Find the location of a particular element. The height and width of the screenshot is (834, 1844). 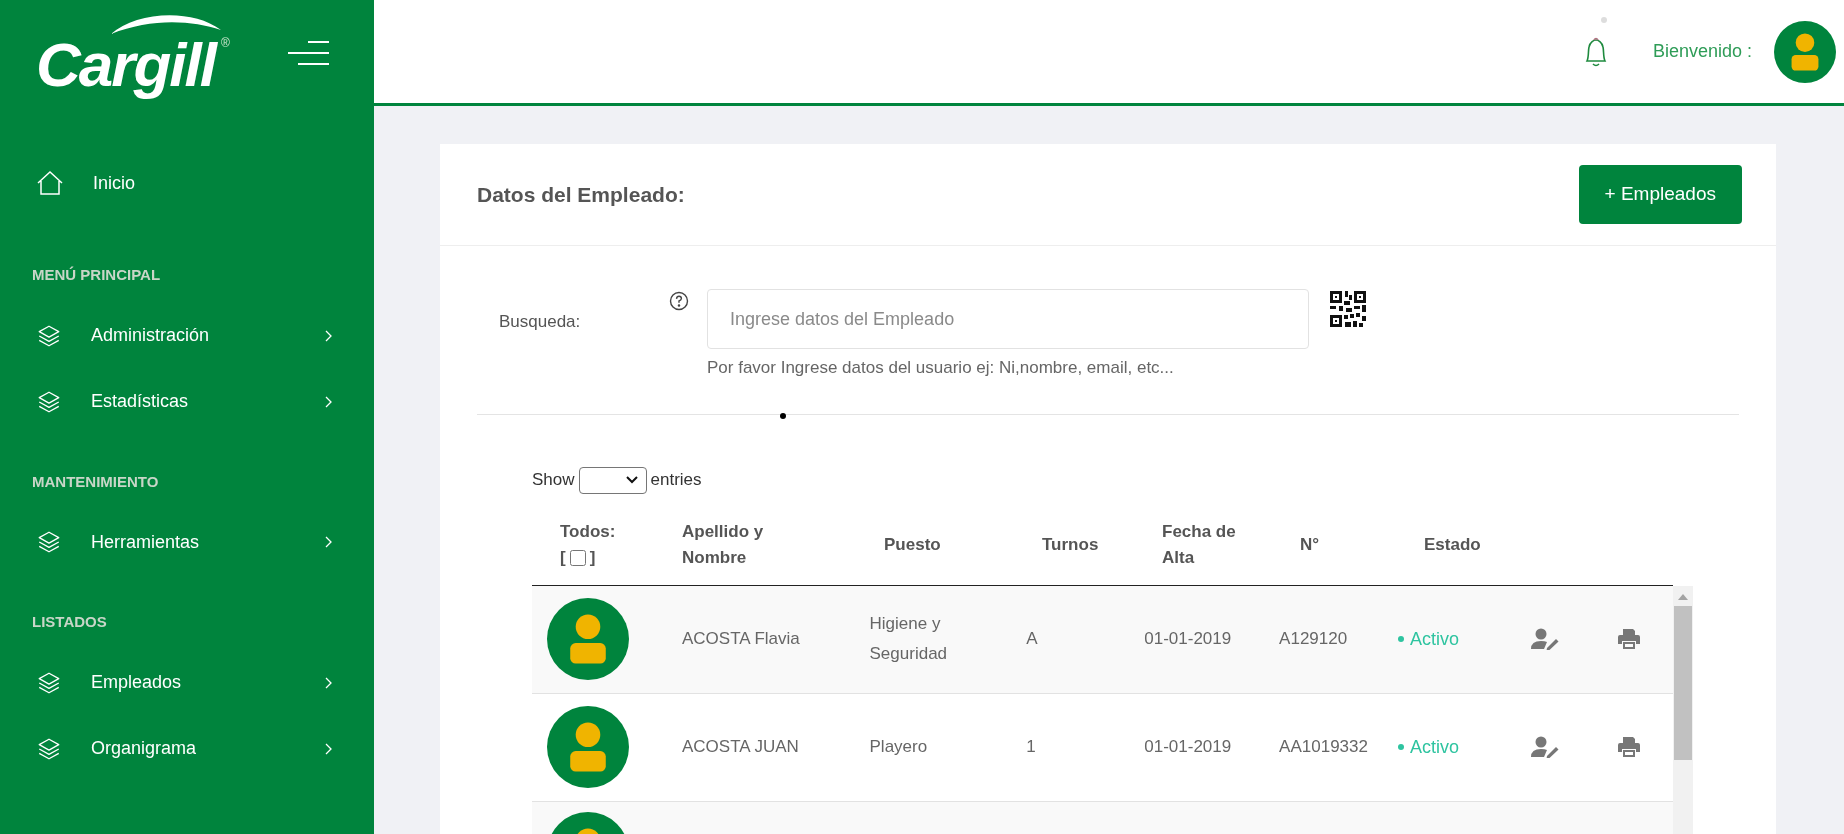

search-field: Ingrese datos del Empleado is located at coordinates (1008, 319).